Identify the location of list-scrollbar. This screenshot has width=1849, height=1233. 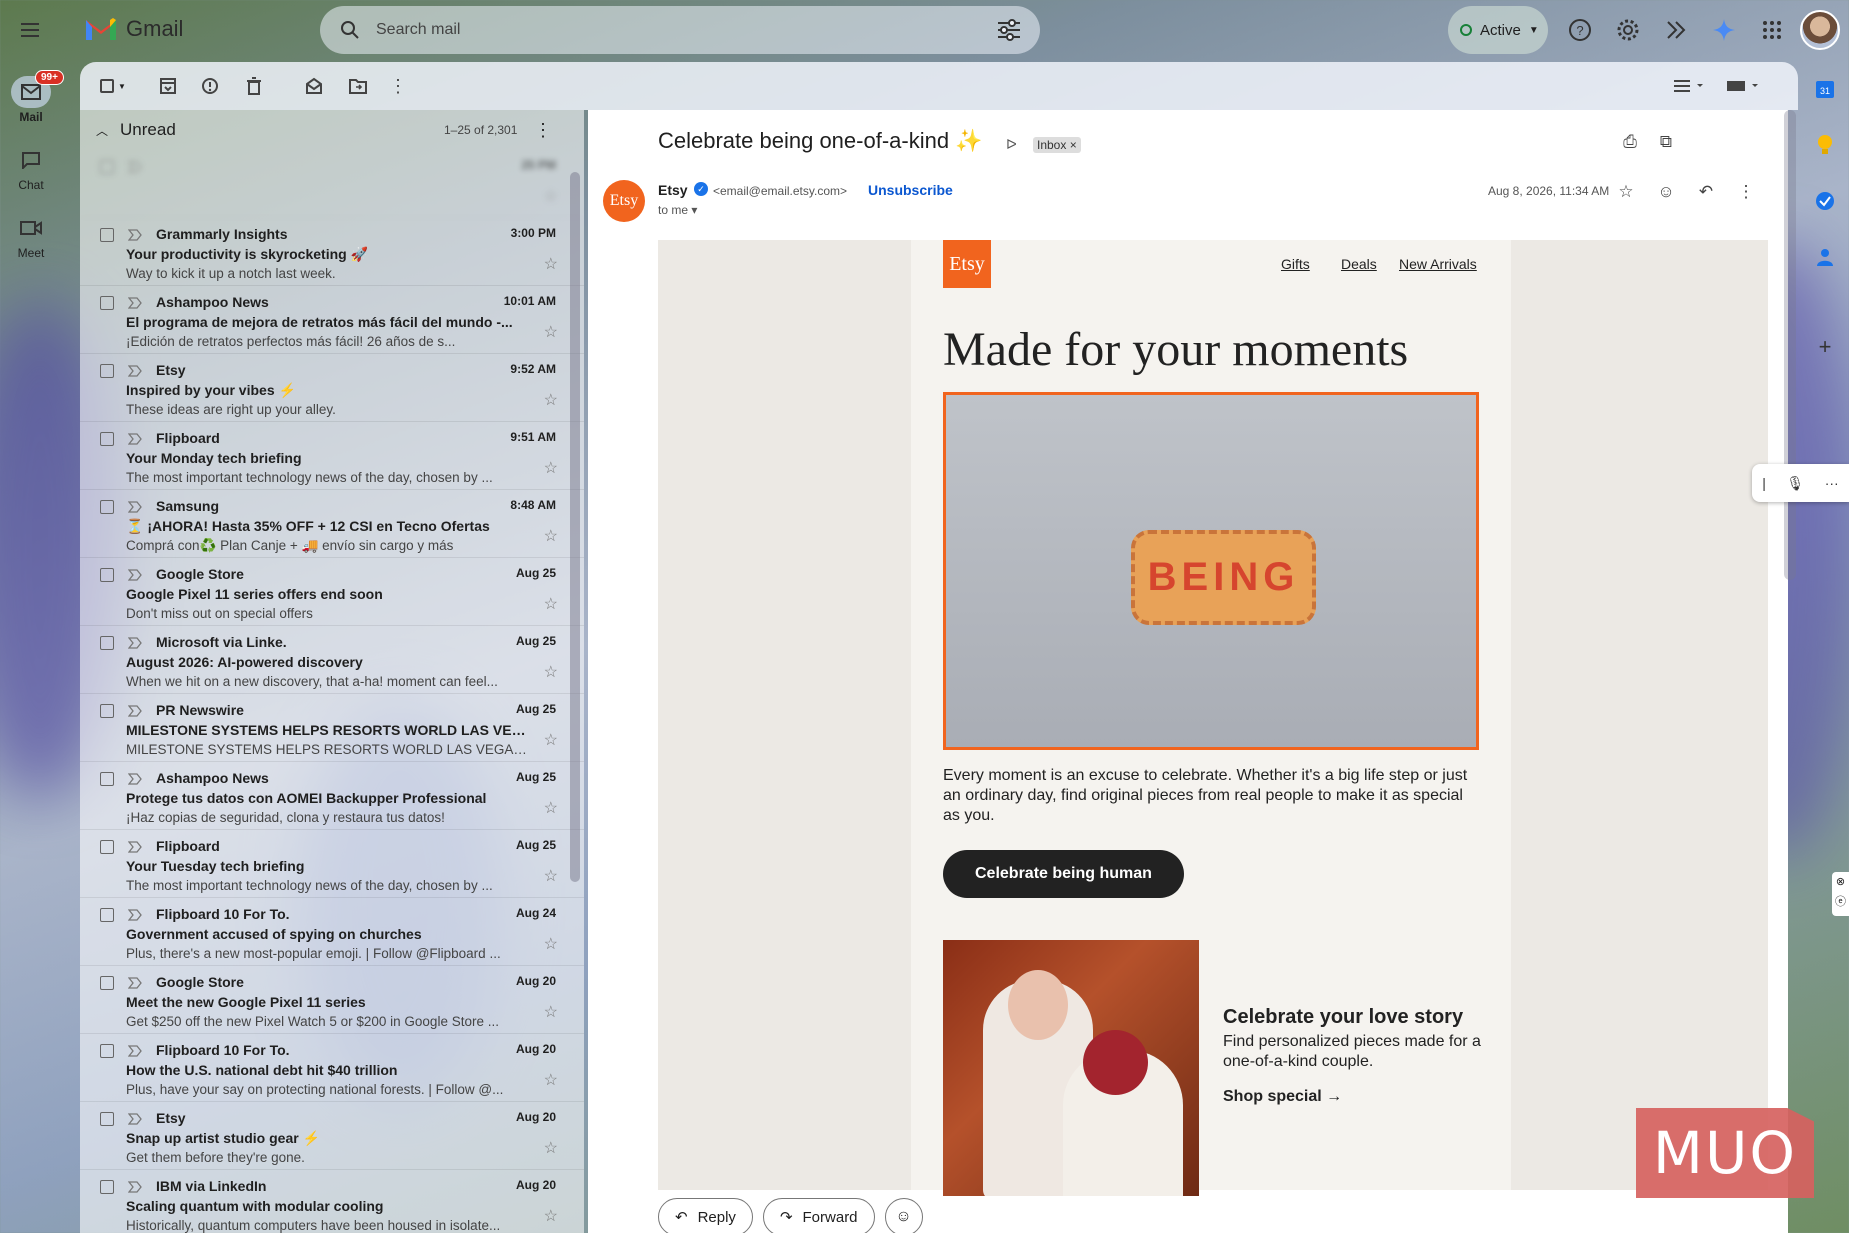
(575, 527).